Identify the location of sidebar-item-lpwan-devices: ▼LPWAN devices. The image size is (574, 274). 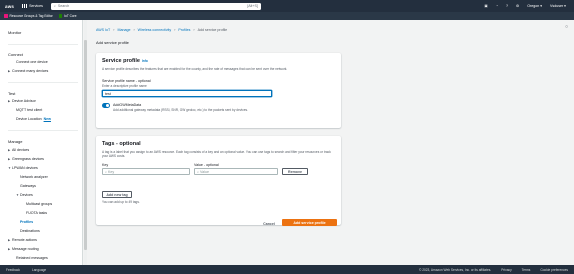
(23, 168).